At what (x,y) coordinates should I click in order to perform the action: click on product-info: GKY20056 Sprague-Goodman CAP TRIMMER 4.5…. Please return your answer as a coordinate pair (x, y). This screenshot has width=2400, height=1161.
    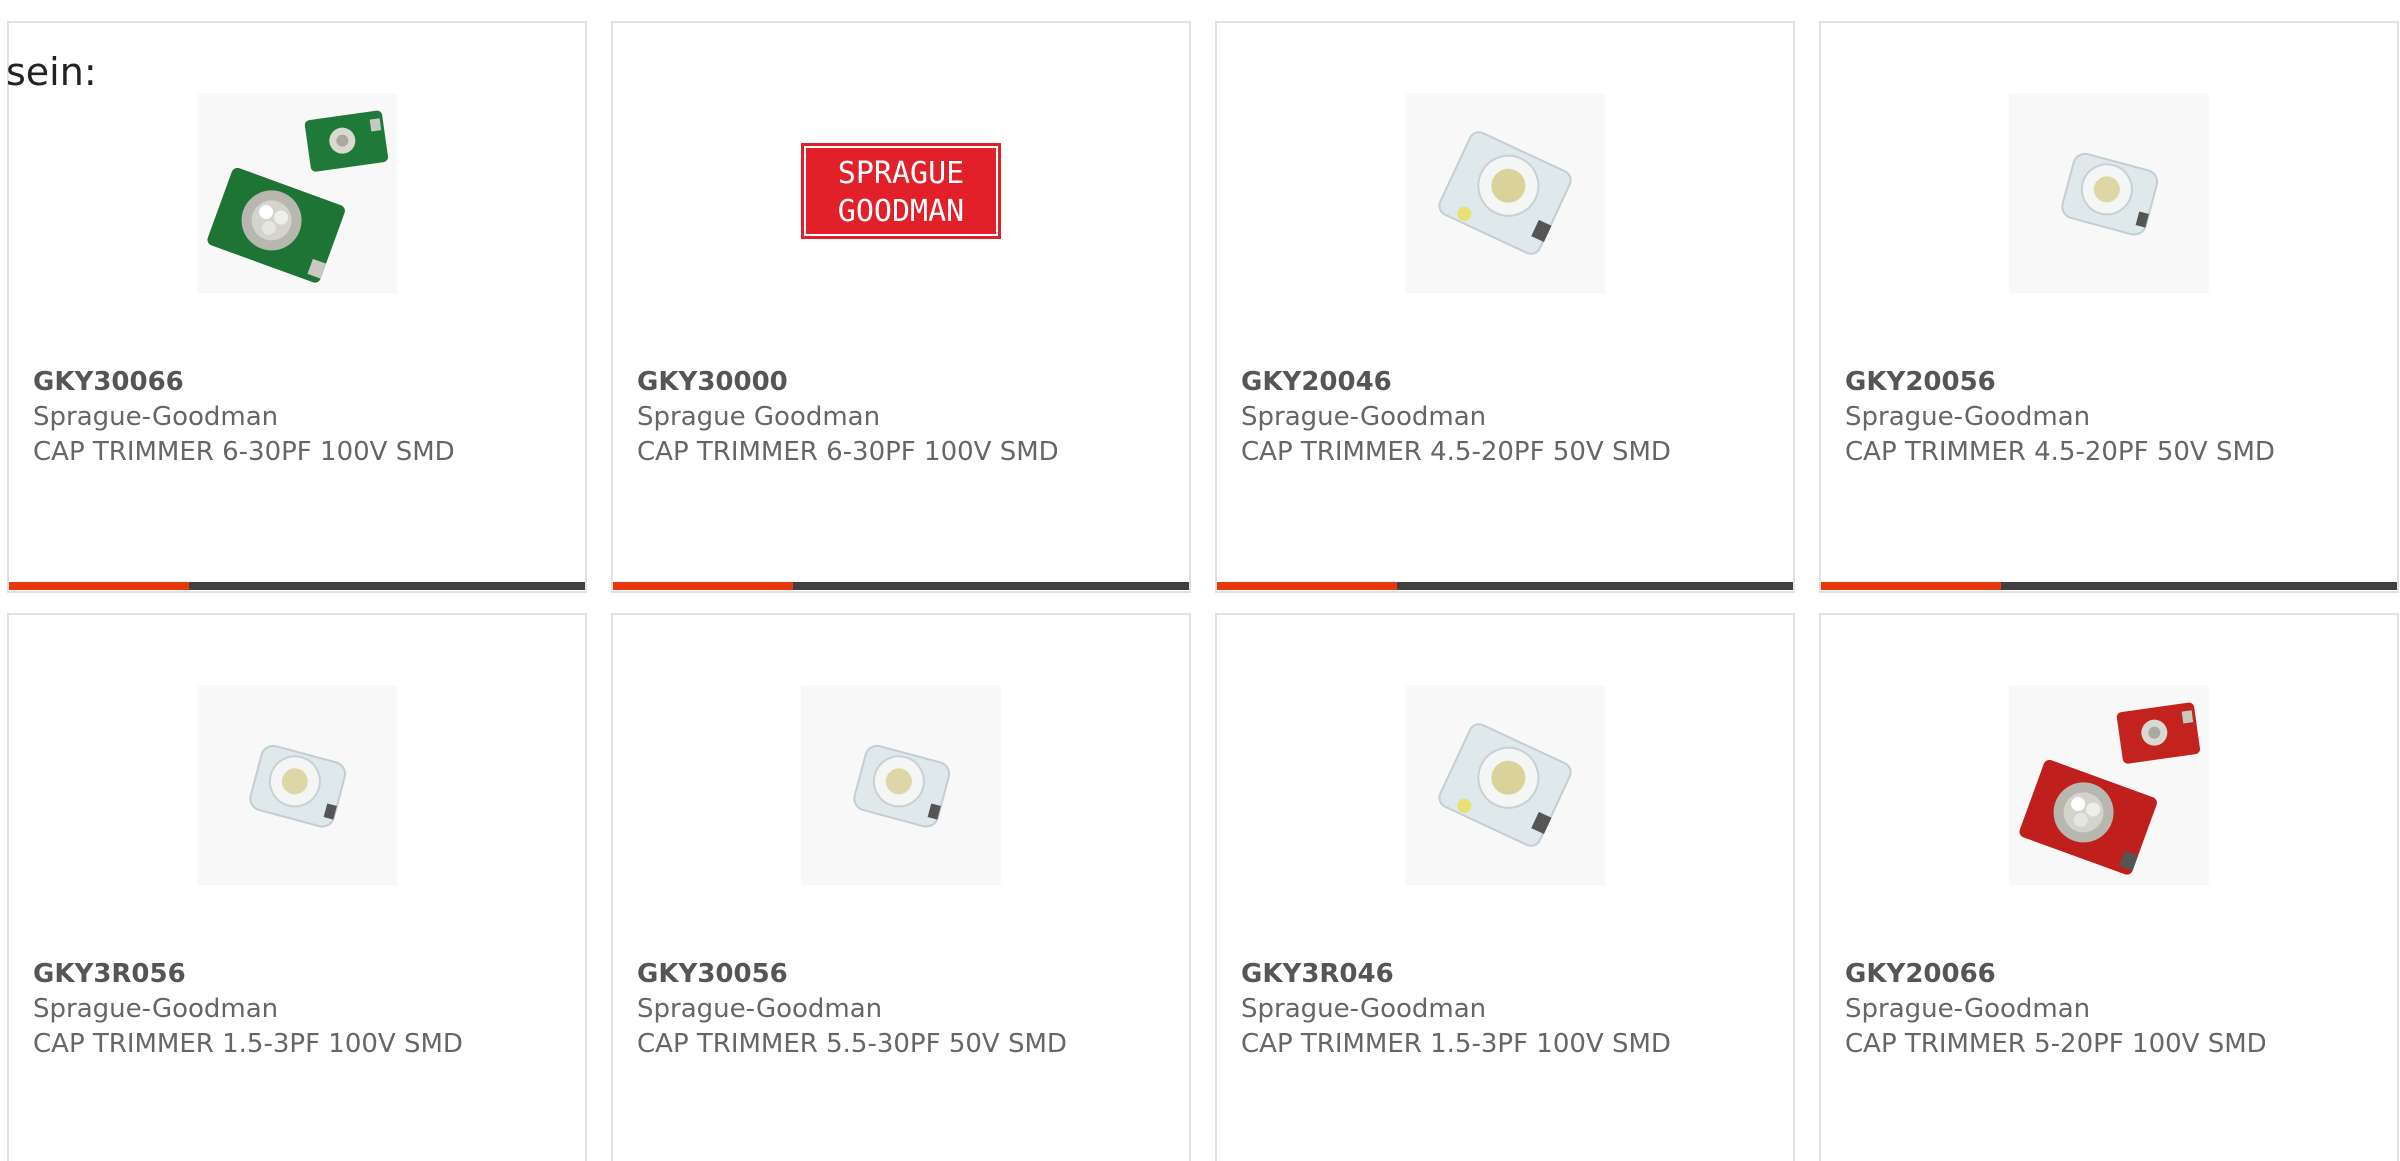
    Looking at the image, I should click on (2060, 417).